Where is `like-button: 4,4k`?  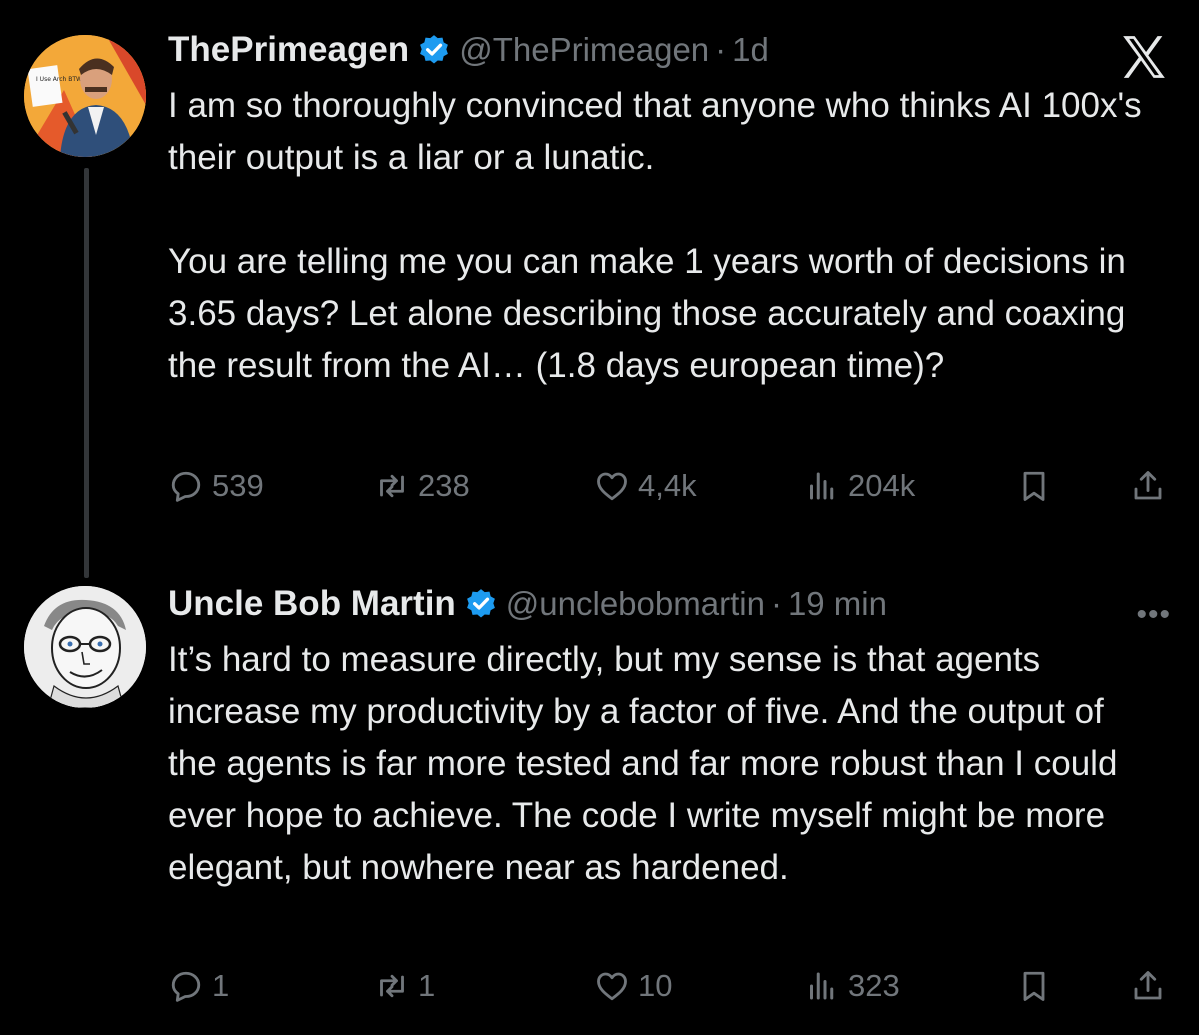
like-button: 4,4k is located at coordinates (645, 486).